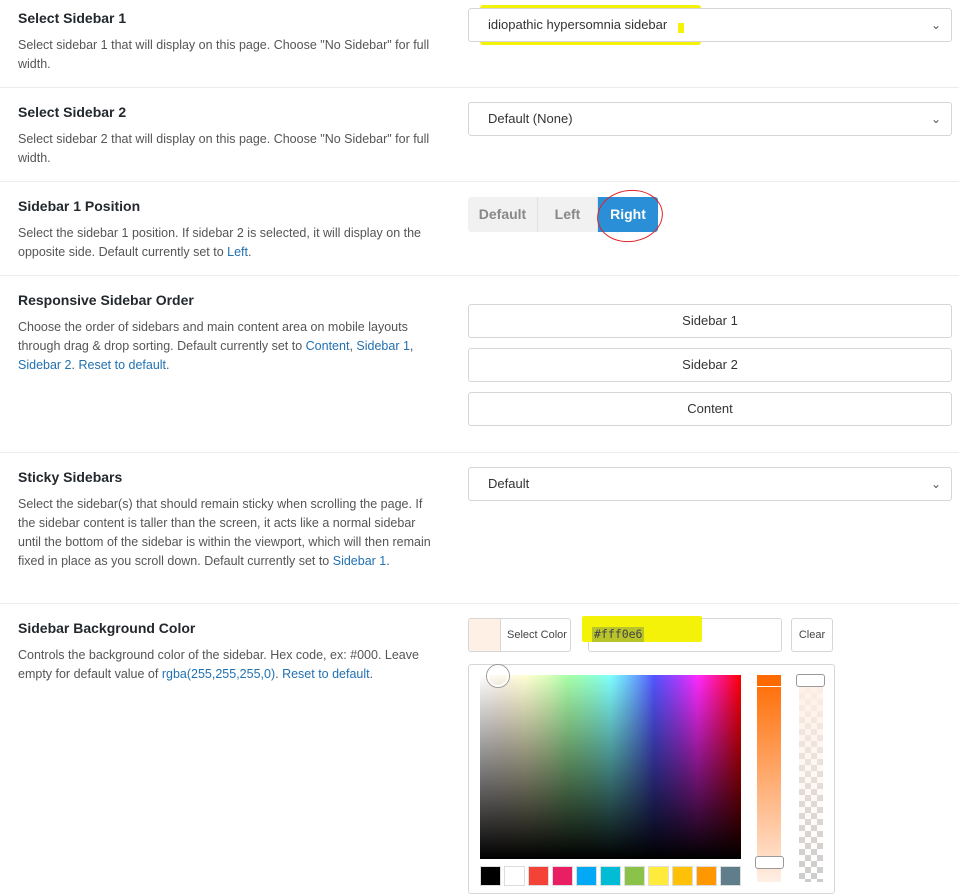 The image size is (959, 894). Describe the element at coordinates (710, 365) in the screenshot. I see `sortable-item-sidebar2: Sidebar 2` at that location.